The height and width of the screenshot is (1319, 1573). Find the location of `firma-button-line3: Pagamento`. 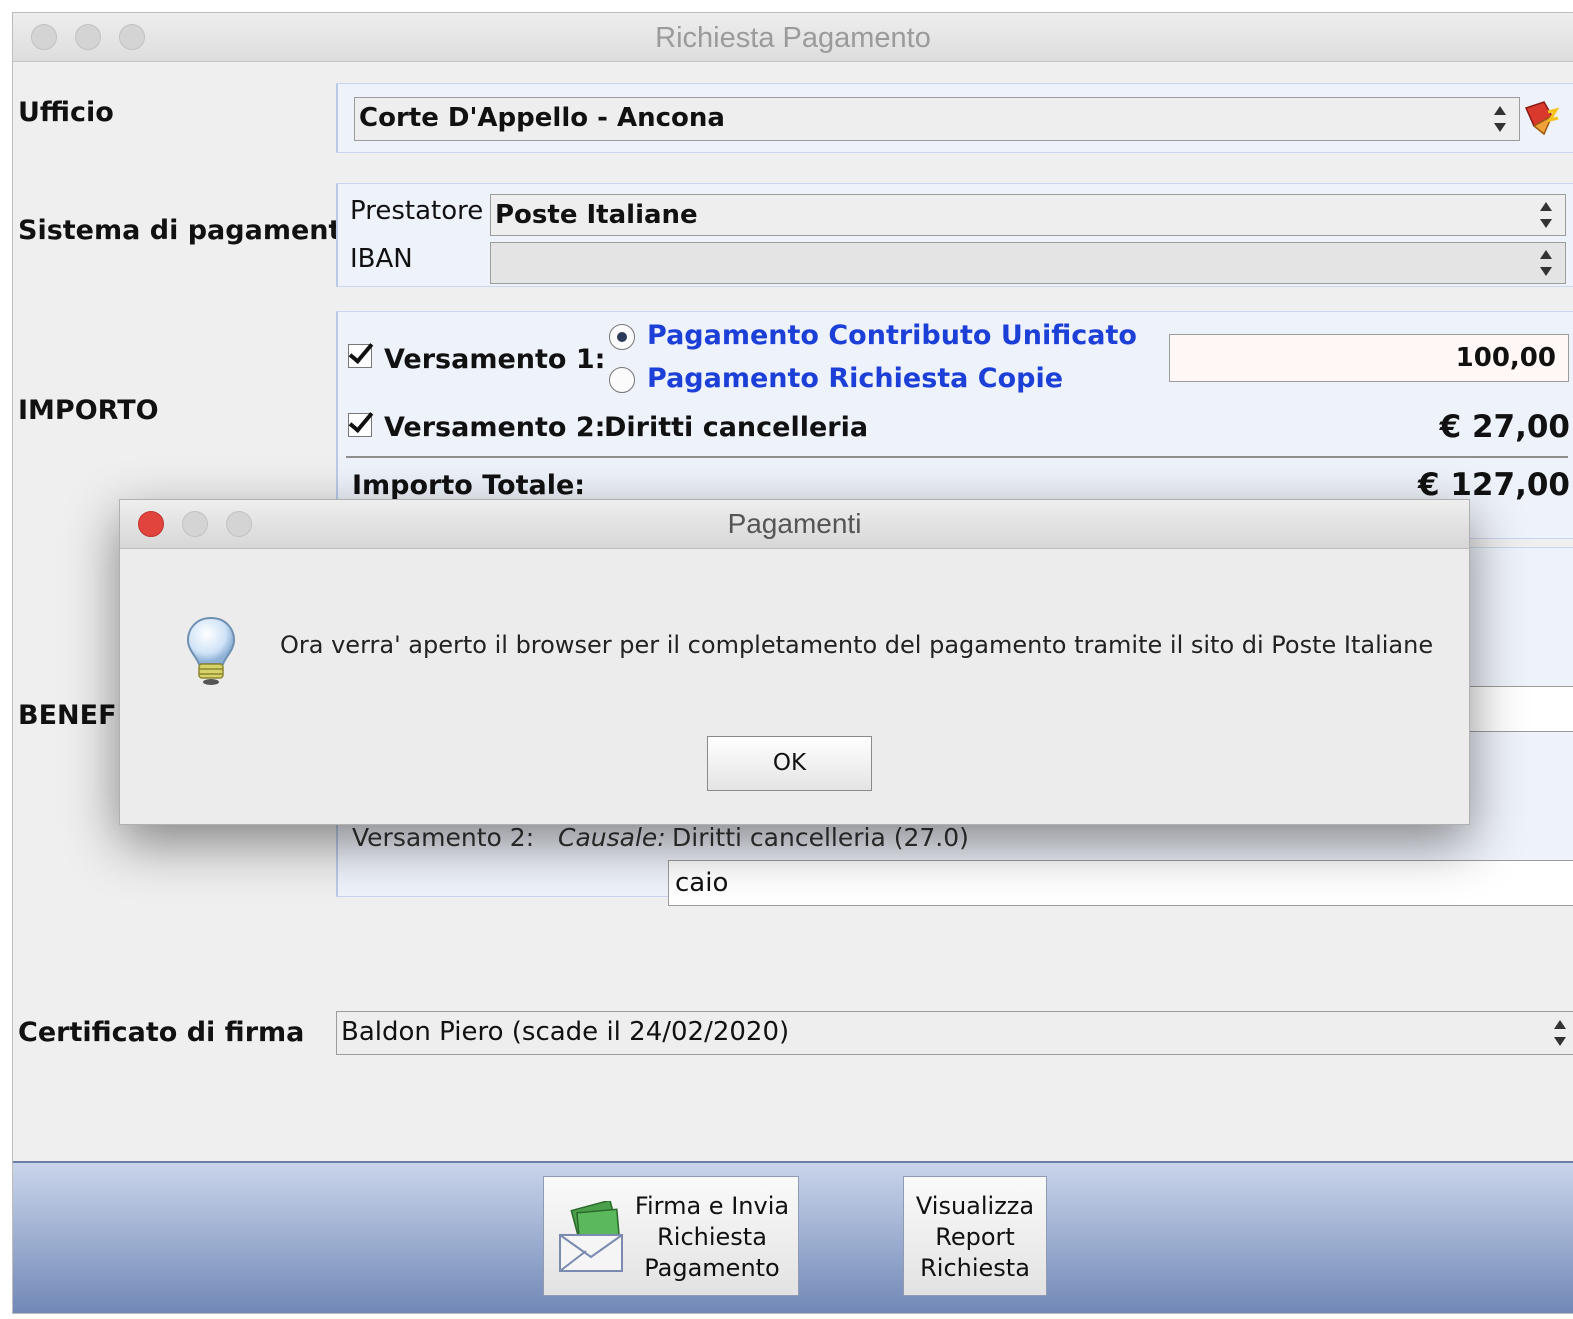

firma-button-line3: Pagamento is located at coordinates (712, 1268).